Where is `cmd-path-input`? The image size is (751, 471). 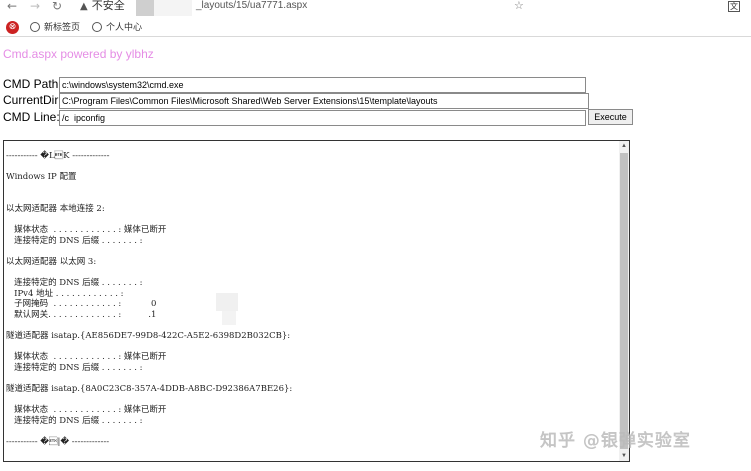 cmd-path-input is located at coordinates (322, 85).